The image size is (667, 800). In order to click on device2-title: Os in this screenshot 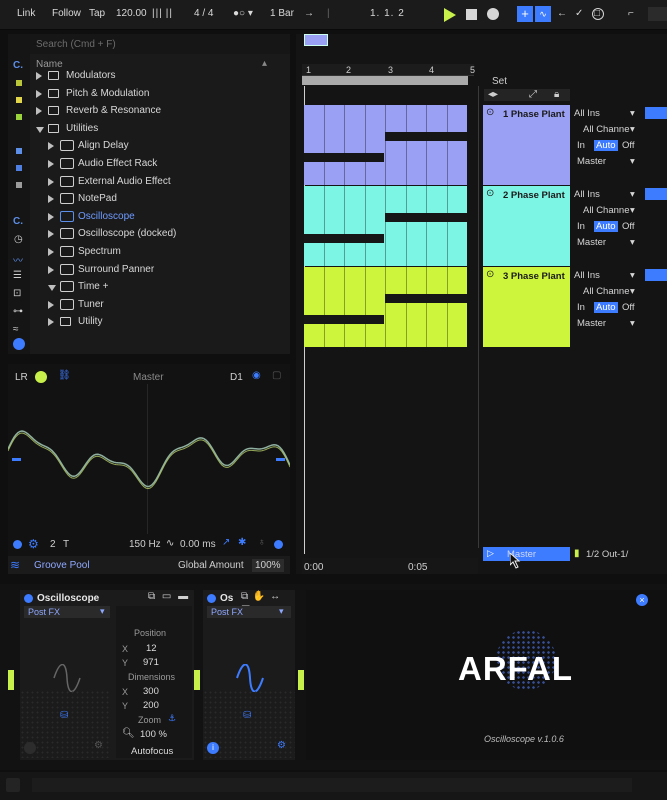, I will do `click(226, 598)`.